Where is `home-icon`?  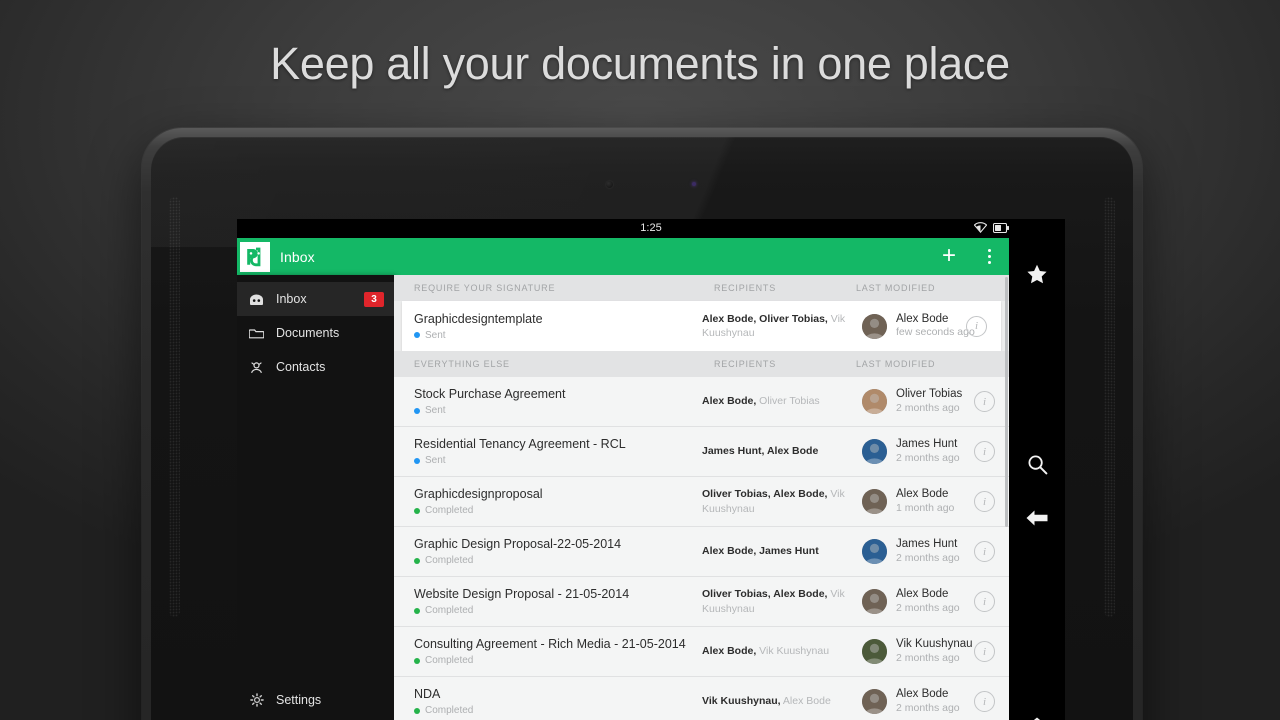 home-icon is located at coordinates (1037, 710).